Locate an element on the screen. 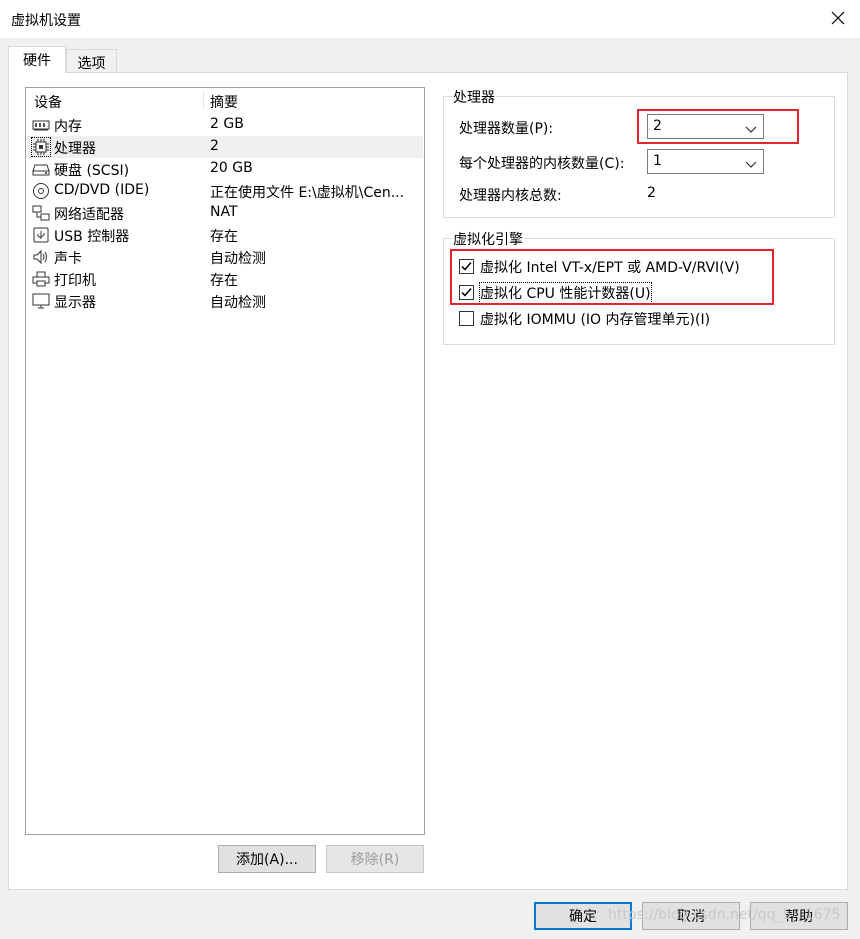 The image size is (860, 939). title-bar: 虚拟机设置 is located at coordinates (430, 19).